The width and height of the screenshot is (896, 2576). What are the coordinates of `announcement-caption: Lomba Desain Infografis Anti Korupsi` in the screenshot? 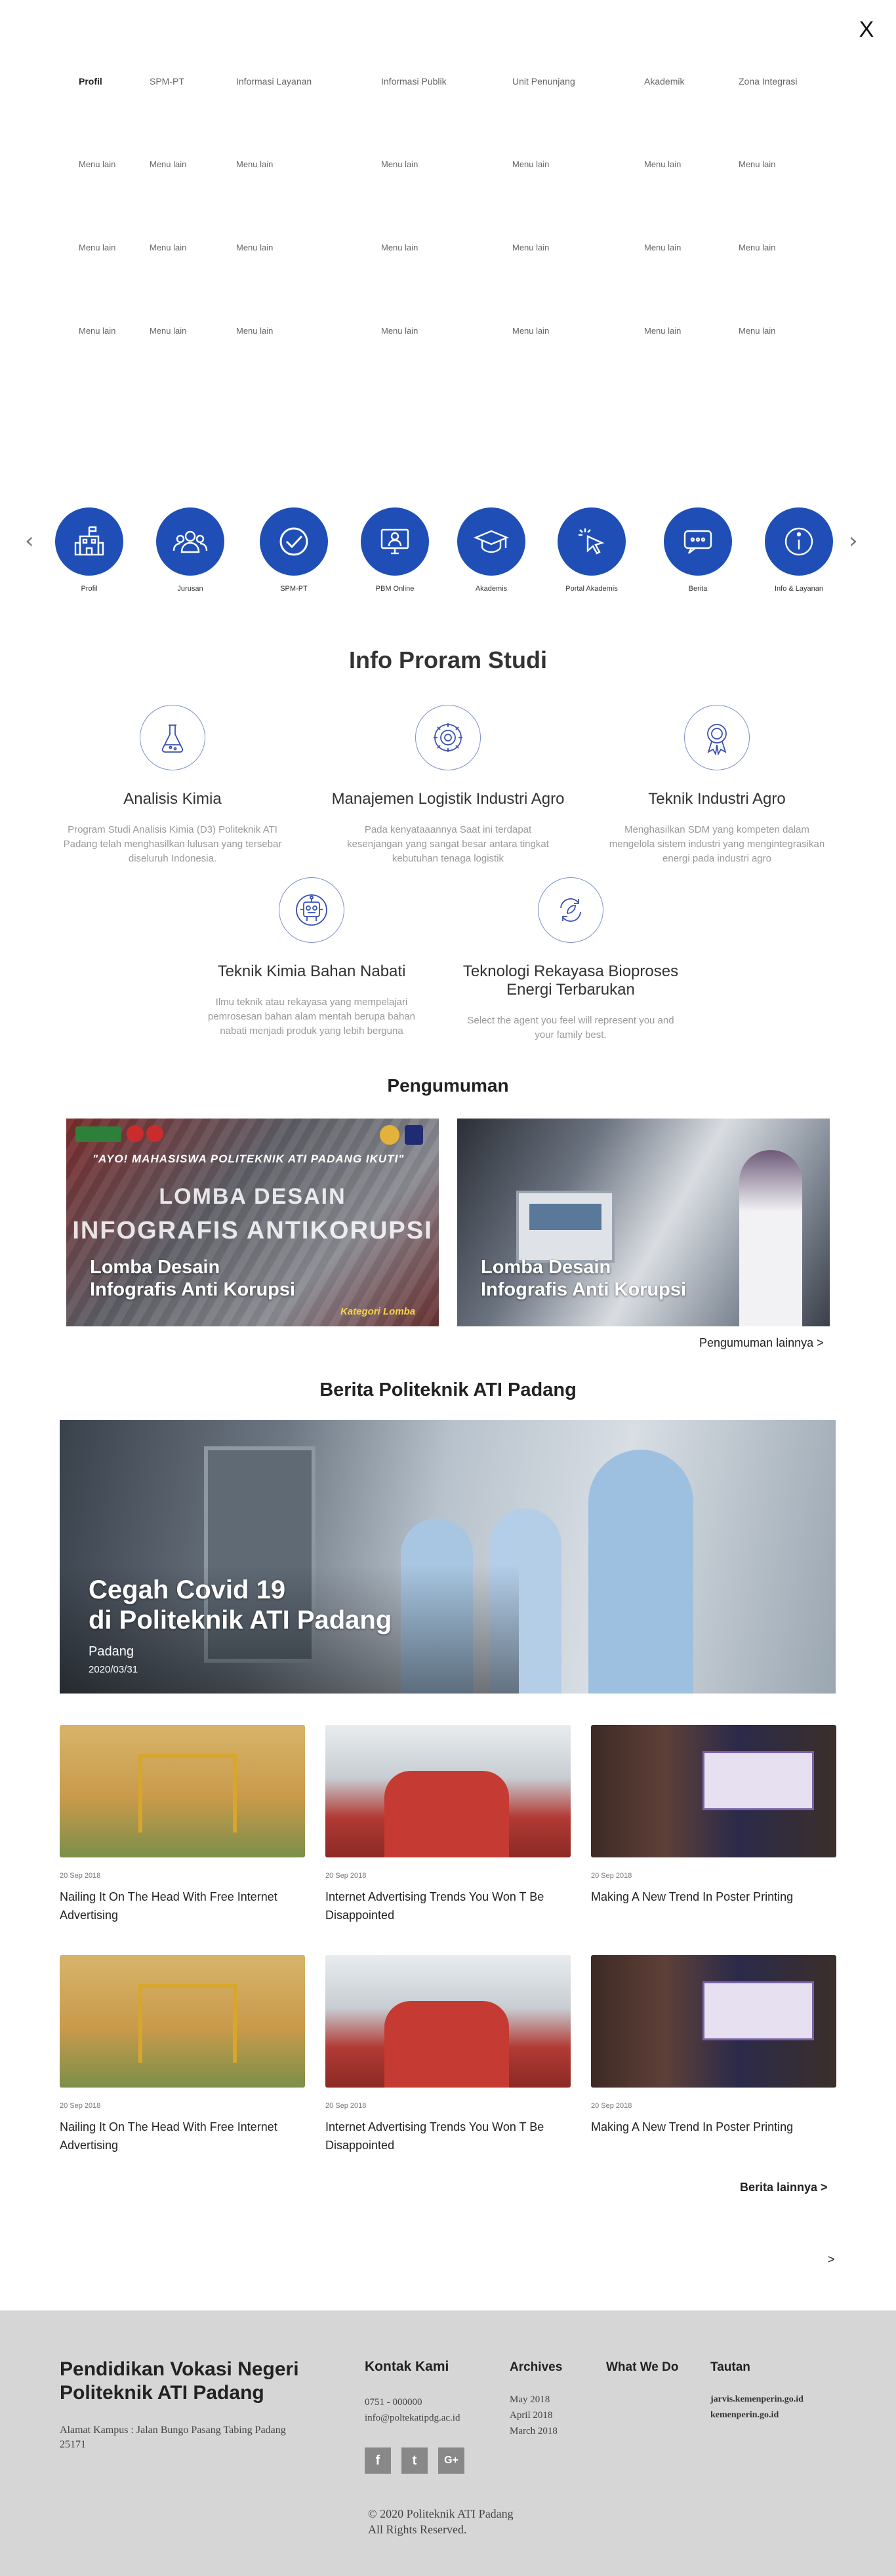 It's located at (192, 1278).